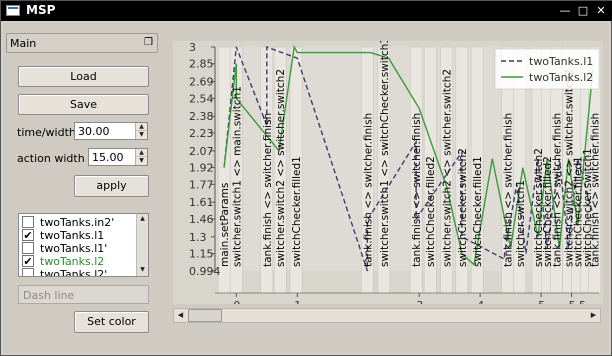  What do you see at coordinates (565, 10) in the screenshot?
I see `minimize-icon: —` at bounding box center [565, 10].